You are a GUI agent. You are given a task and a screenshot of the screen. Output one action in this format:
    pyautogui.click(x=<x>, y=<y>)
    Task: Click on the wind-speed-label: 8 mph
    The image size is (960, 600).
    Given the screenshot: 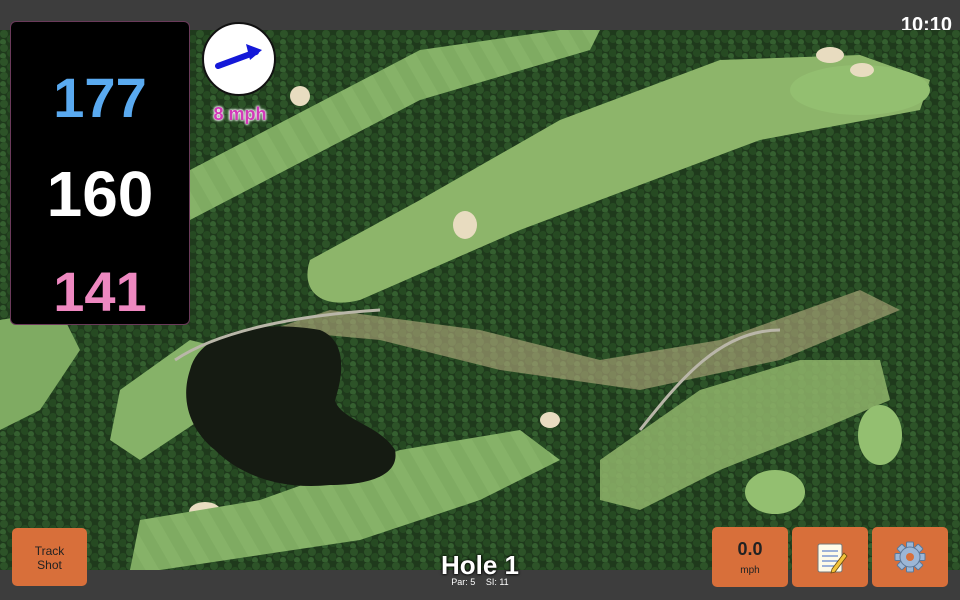 What is the action you would take?
    pyautogui.click(x=240, y=114)
    